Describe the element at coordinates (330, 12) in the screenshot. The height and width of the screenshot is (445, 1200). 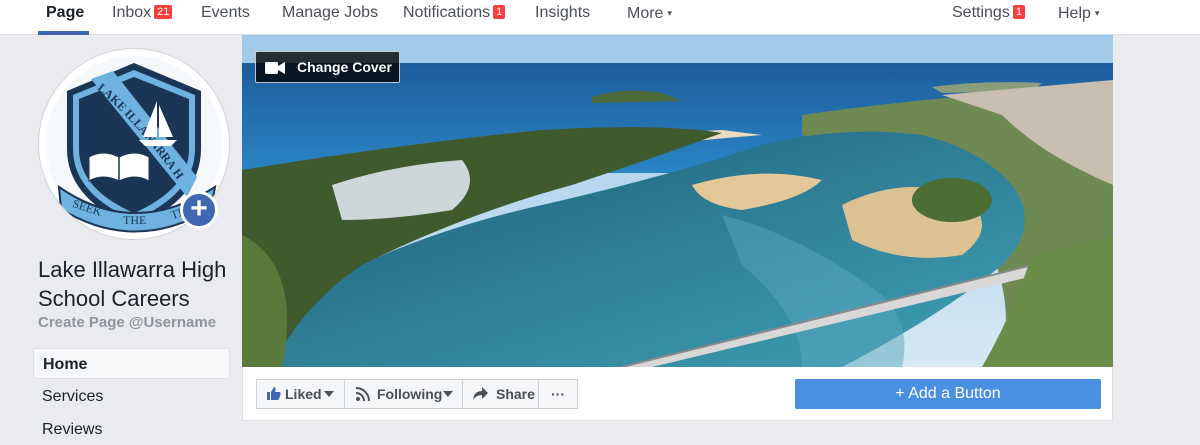
I see `tab-manage-jobs-label: Manage Jobs` at that location.